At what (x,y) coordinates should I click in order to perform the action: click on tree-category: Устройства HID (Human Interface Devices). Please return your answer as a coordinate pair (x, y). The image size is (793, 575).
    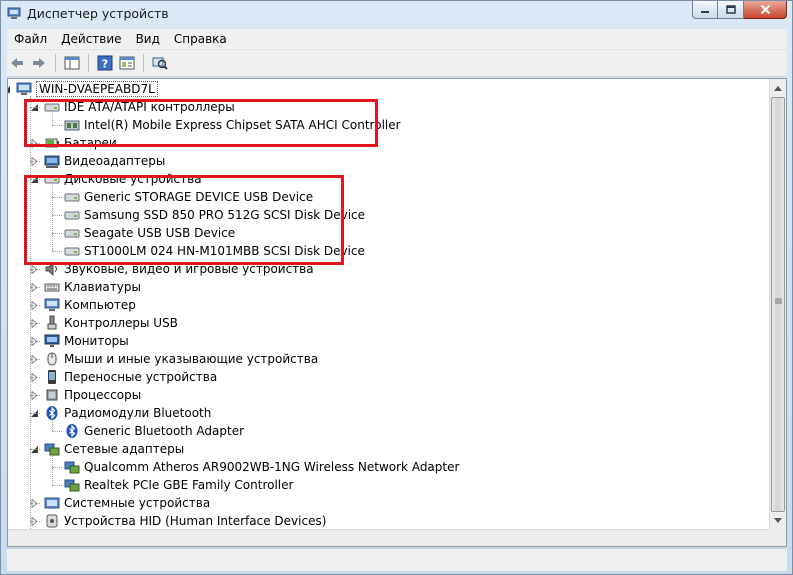
    Looking at the image, I should click on (388, 521).